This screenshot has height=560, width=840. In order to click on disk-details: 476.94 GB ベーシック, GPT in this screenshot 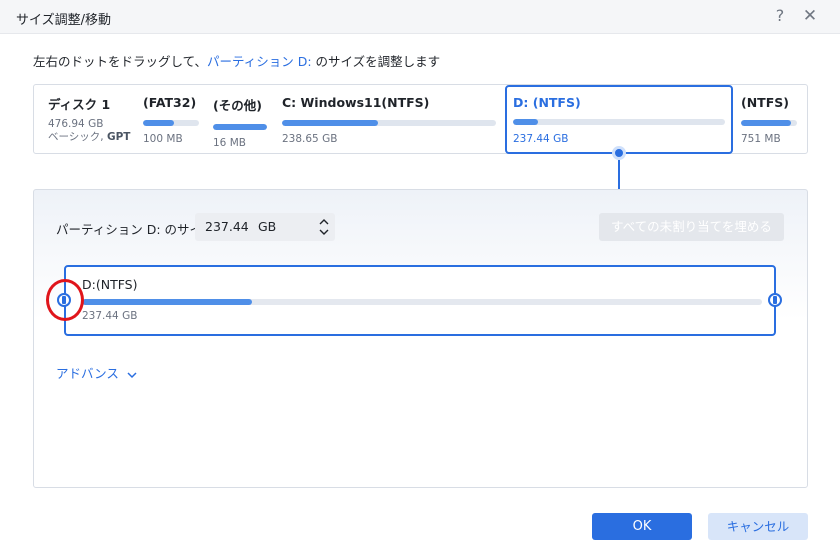, I will do `click(89, 131)`.